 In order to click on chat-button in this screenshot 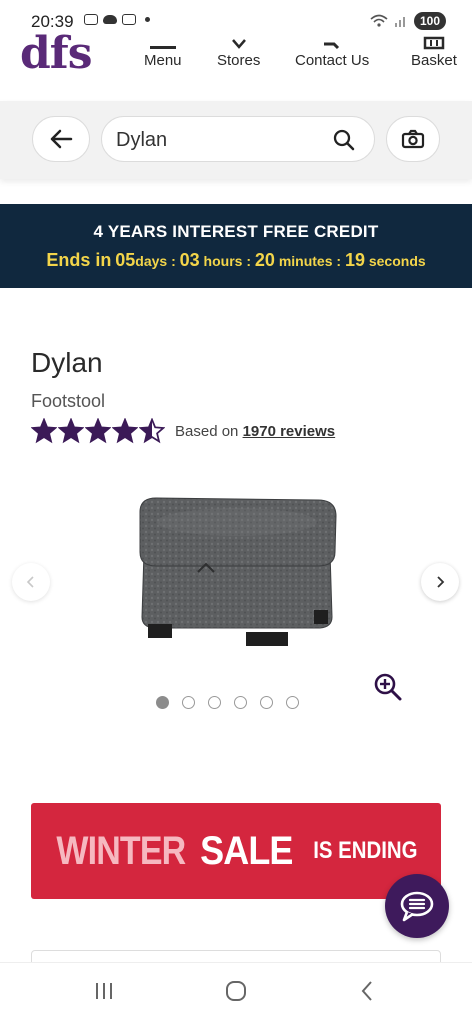, I will do `click(417, 906)`.